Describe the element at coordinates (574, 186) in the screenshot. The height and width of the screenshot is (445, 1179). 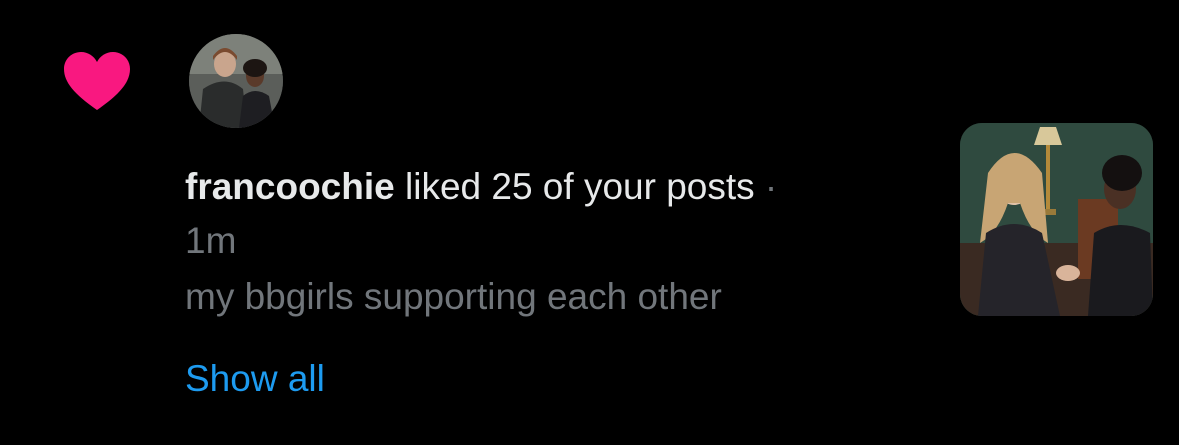
I see `action-text: liked 25 of your posts` at that location.